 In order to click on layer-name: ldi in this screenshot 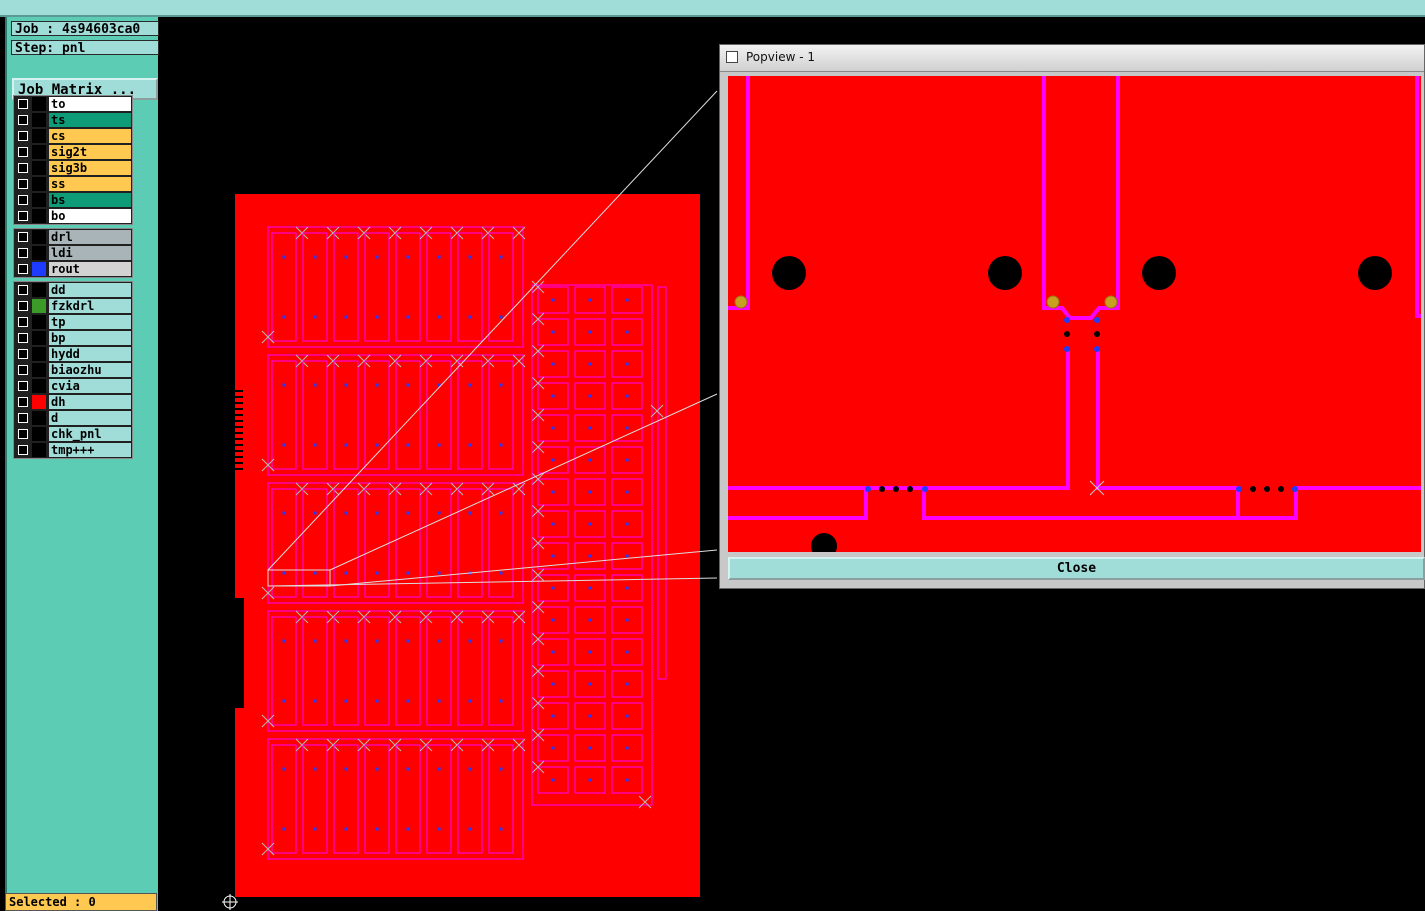, I will do `click(90, 253)`.